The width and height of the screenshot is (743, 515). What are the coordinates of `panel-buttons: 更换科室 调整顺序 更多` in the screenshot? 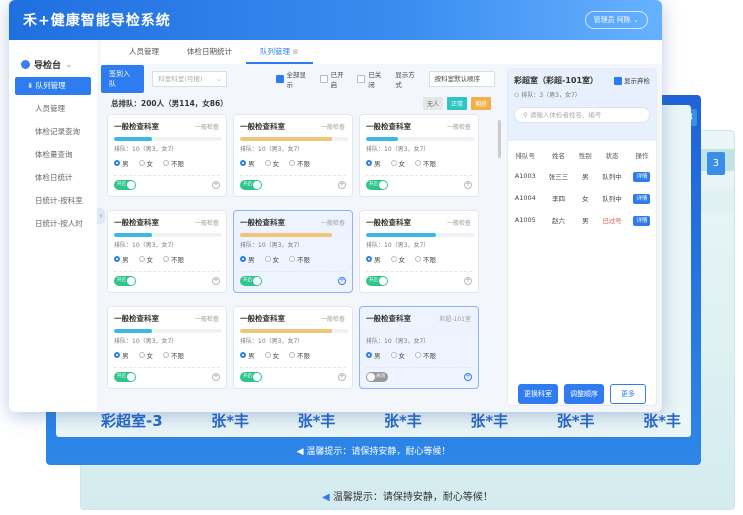 It's located at (582, 394).